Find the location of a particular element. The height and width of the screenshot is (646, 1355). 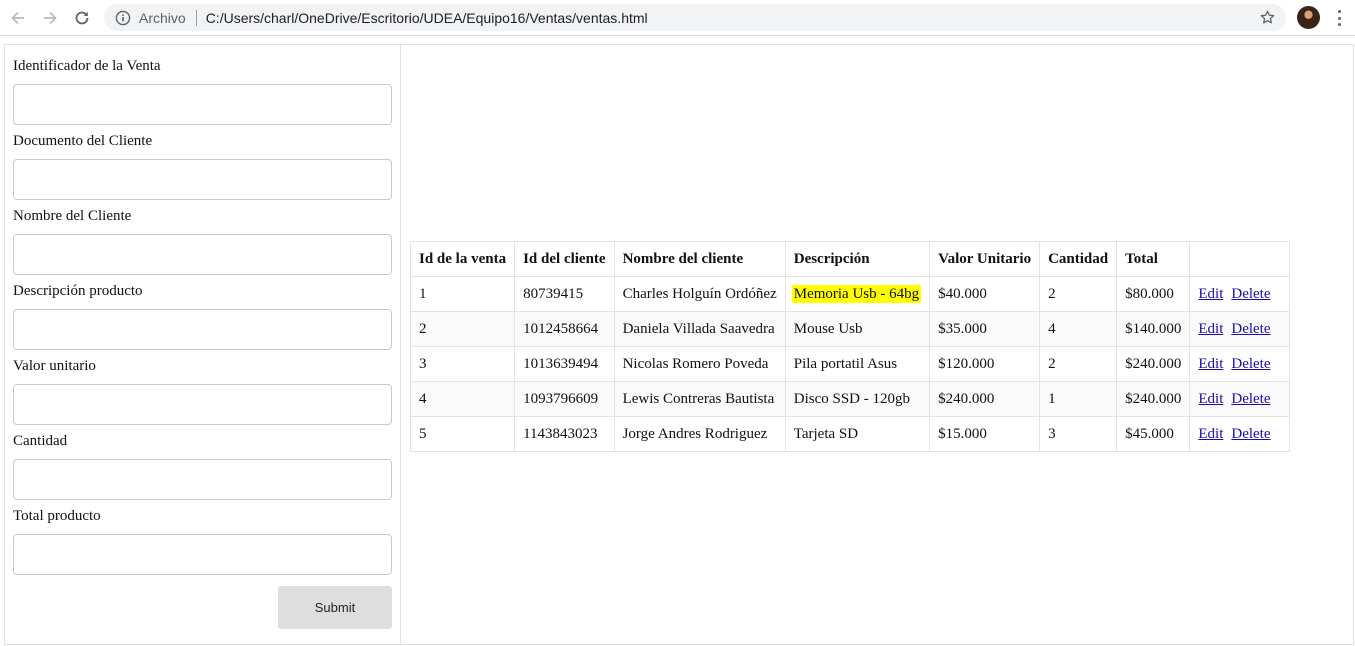

client-name-input is located at coordinates (202, 254).